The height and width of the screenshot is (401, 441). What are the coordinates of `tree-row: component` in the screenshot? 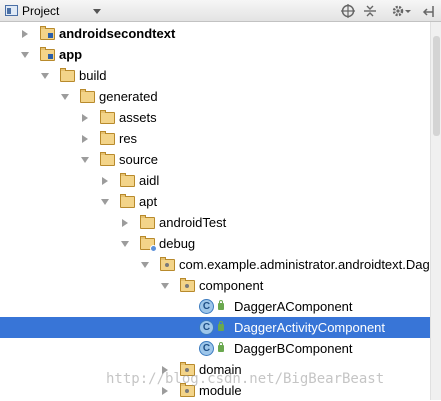 It's located at (215, 285).